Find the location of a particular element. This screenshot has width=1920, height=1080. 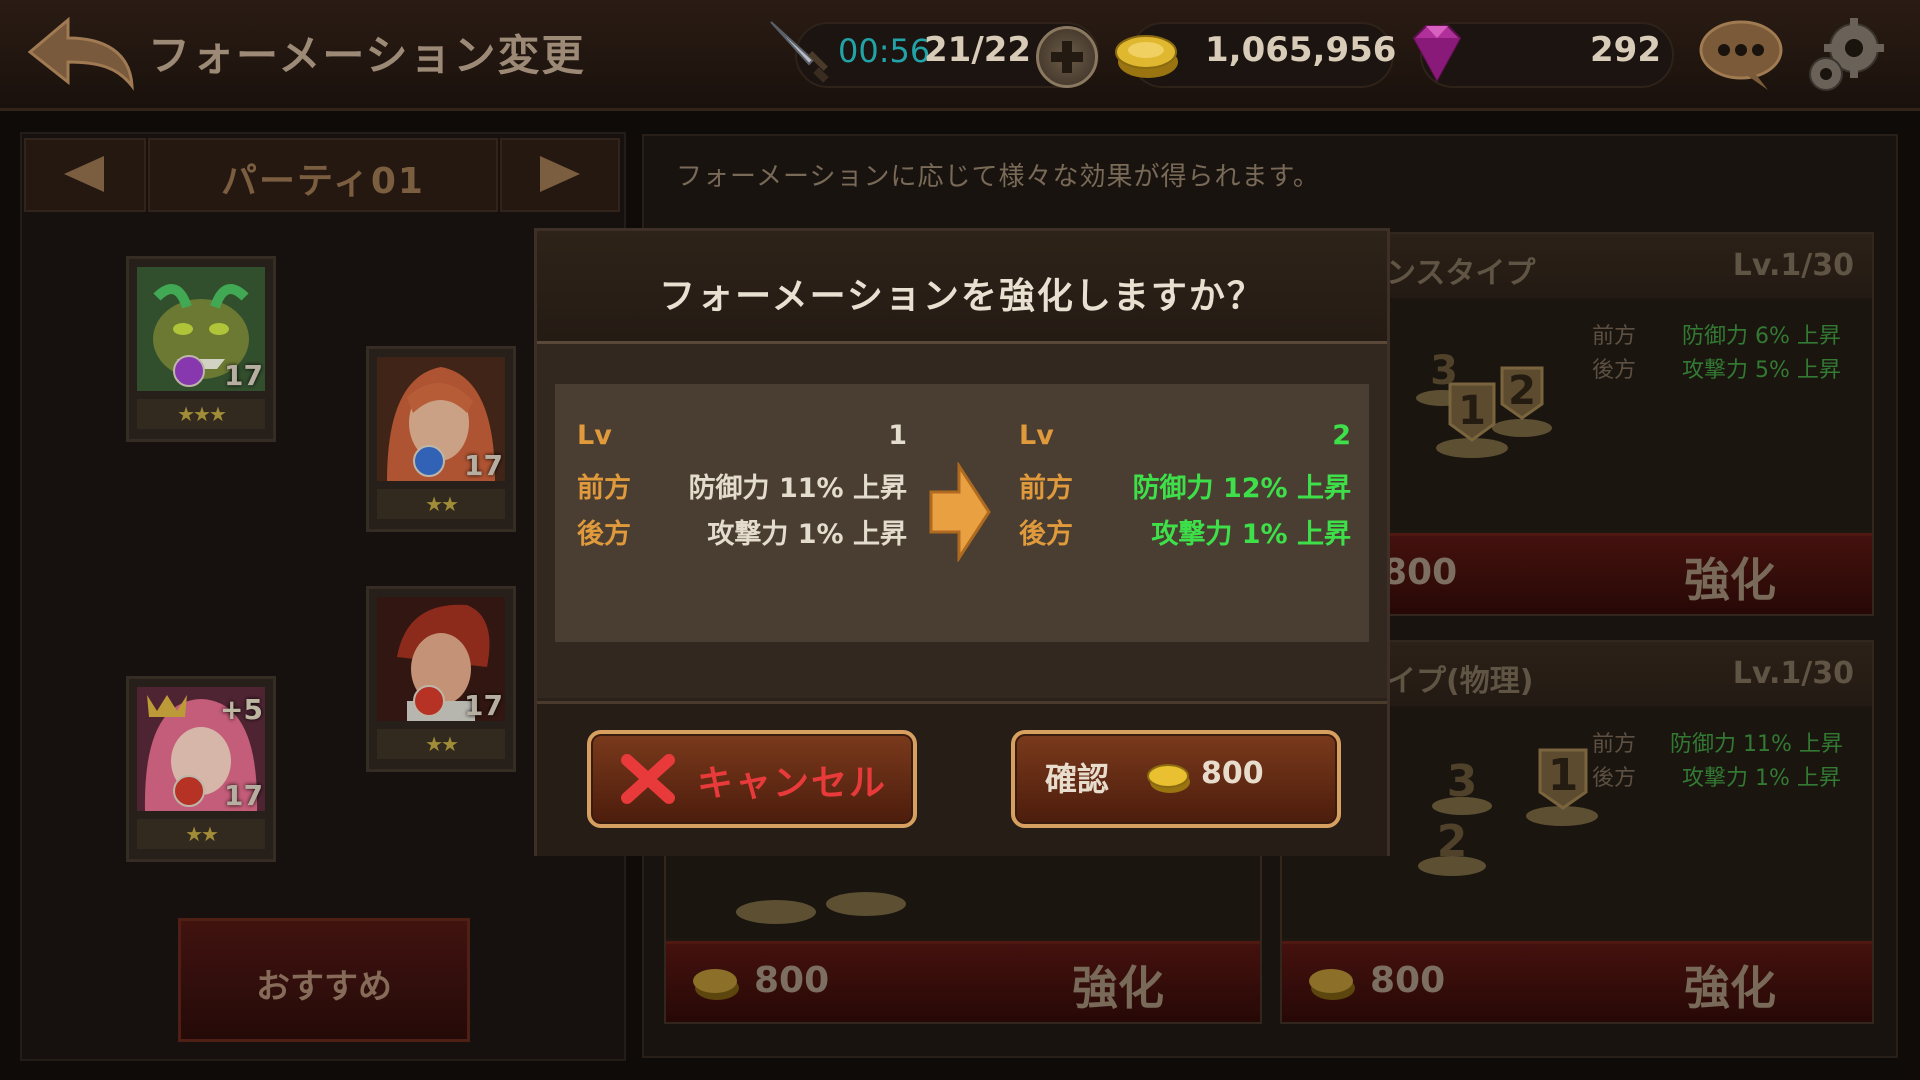

chat-icon is located at coordinates (1741, 55).